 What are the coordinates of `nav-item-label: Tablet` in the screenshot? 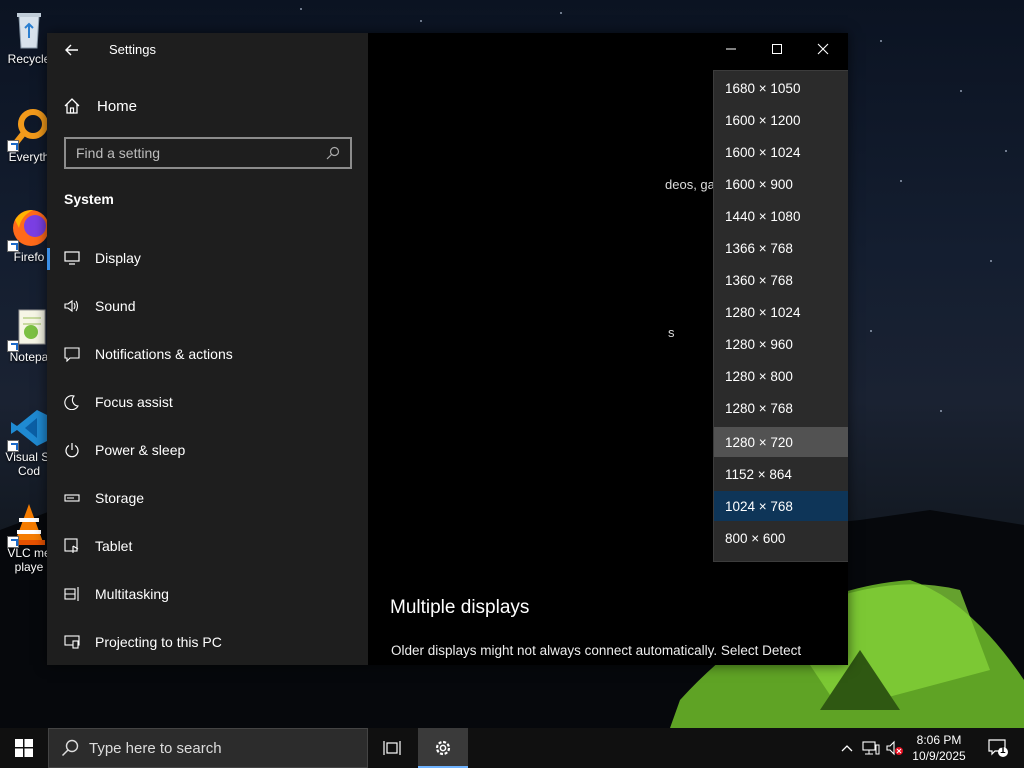 It's located at (114, 546).